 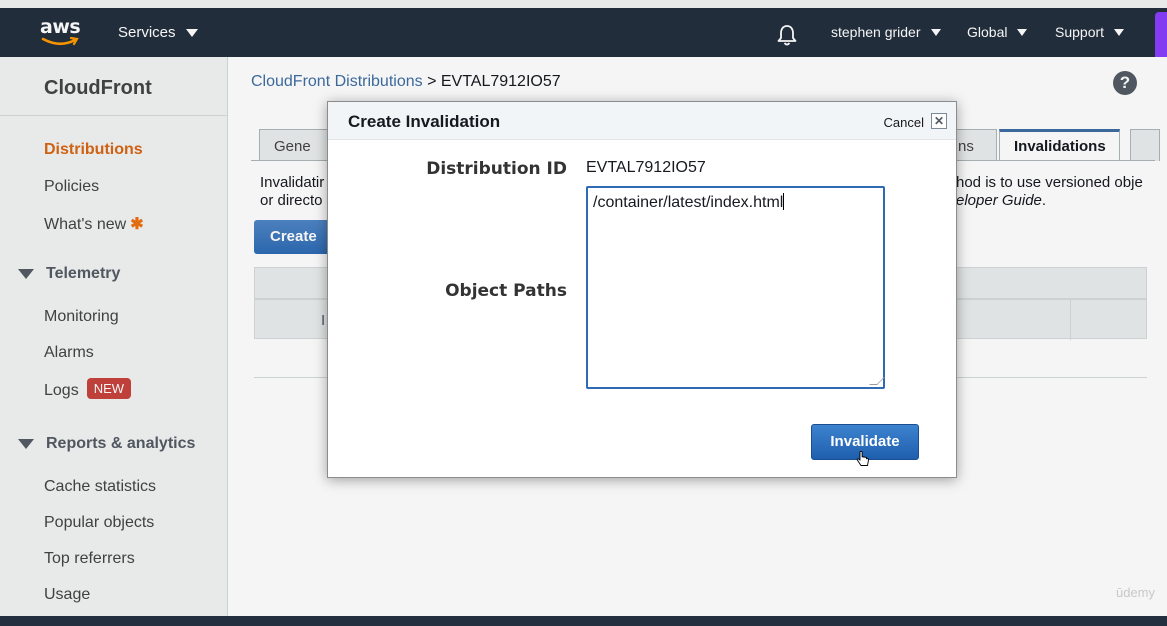 What do you see at coordinates (787, 35) in the screenshot?
I see `notification-bell-icon` at bounding box center [787, 35].